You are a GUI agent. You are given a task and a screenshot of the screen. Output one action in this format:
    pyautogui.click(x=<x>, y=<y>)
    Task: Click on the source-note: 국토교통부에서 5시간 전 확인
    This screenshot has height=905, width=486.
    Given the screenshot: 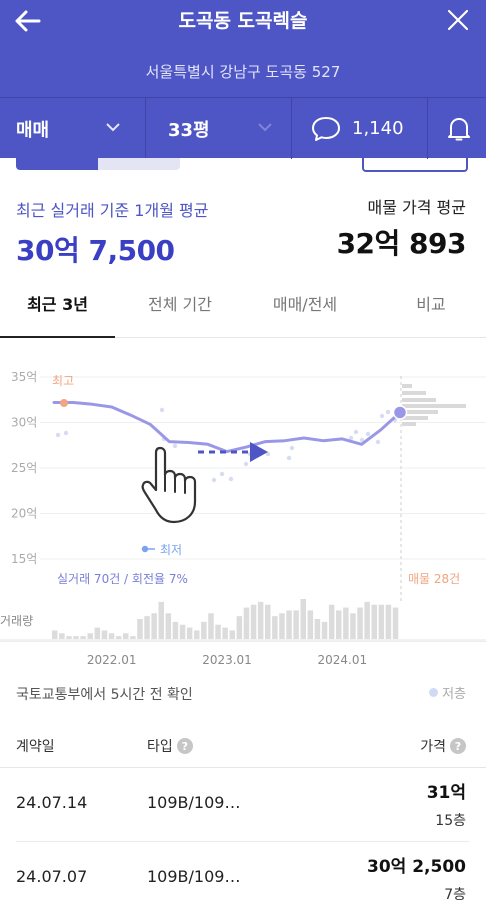 What is the action you would take?
    pyautogui.click(x=104, y=695)
    